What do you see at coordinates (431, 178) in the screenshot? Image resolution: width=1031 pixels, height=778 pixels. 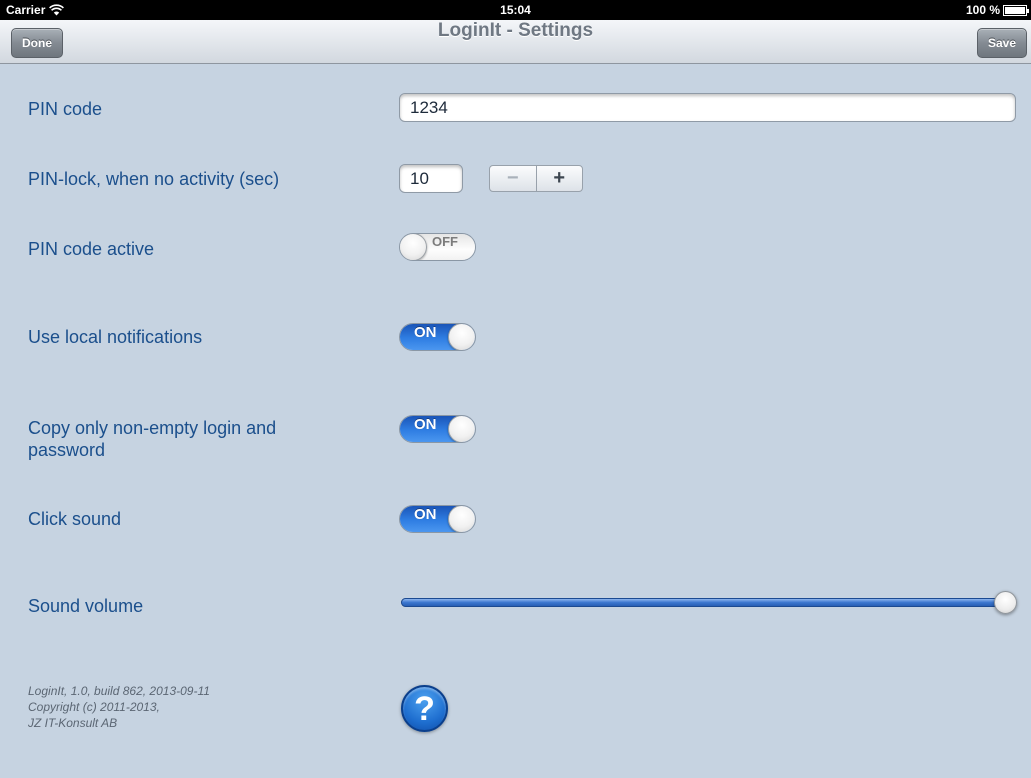 I see `pin-lock-timeout-input: 10` at bounding box center [431, 178].